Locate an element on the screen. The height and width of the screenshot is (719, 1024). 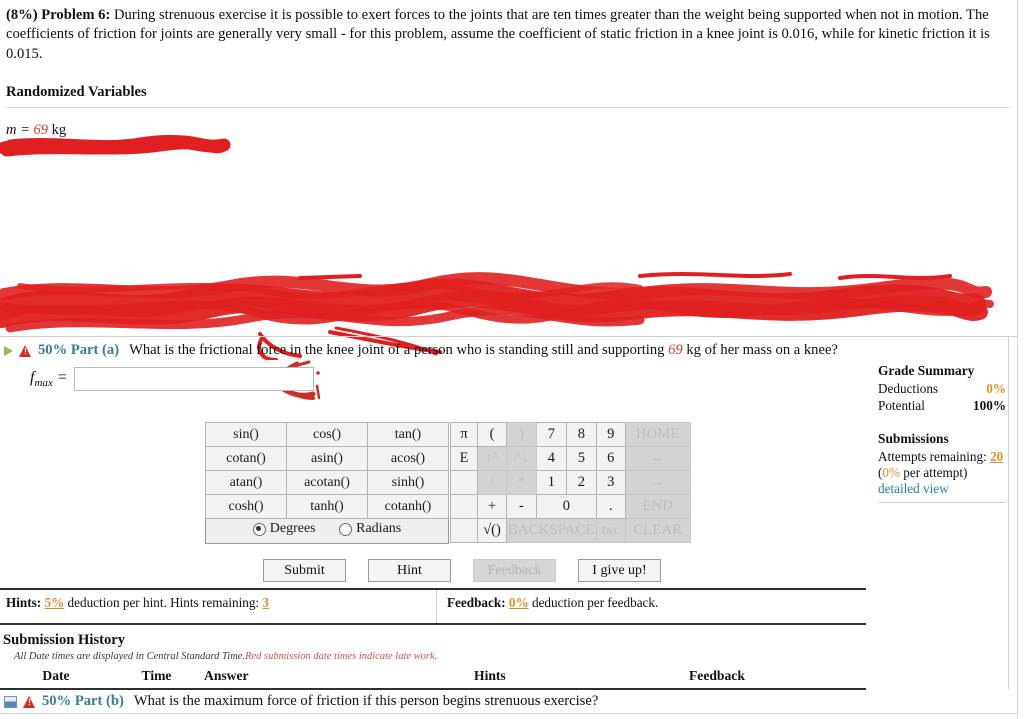
key-1: 1 is located at coordinates (551, 482).